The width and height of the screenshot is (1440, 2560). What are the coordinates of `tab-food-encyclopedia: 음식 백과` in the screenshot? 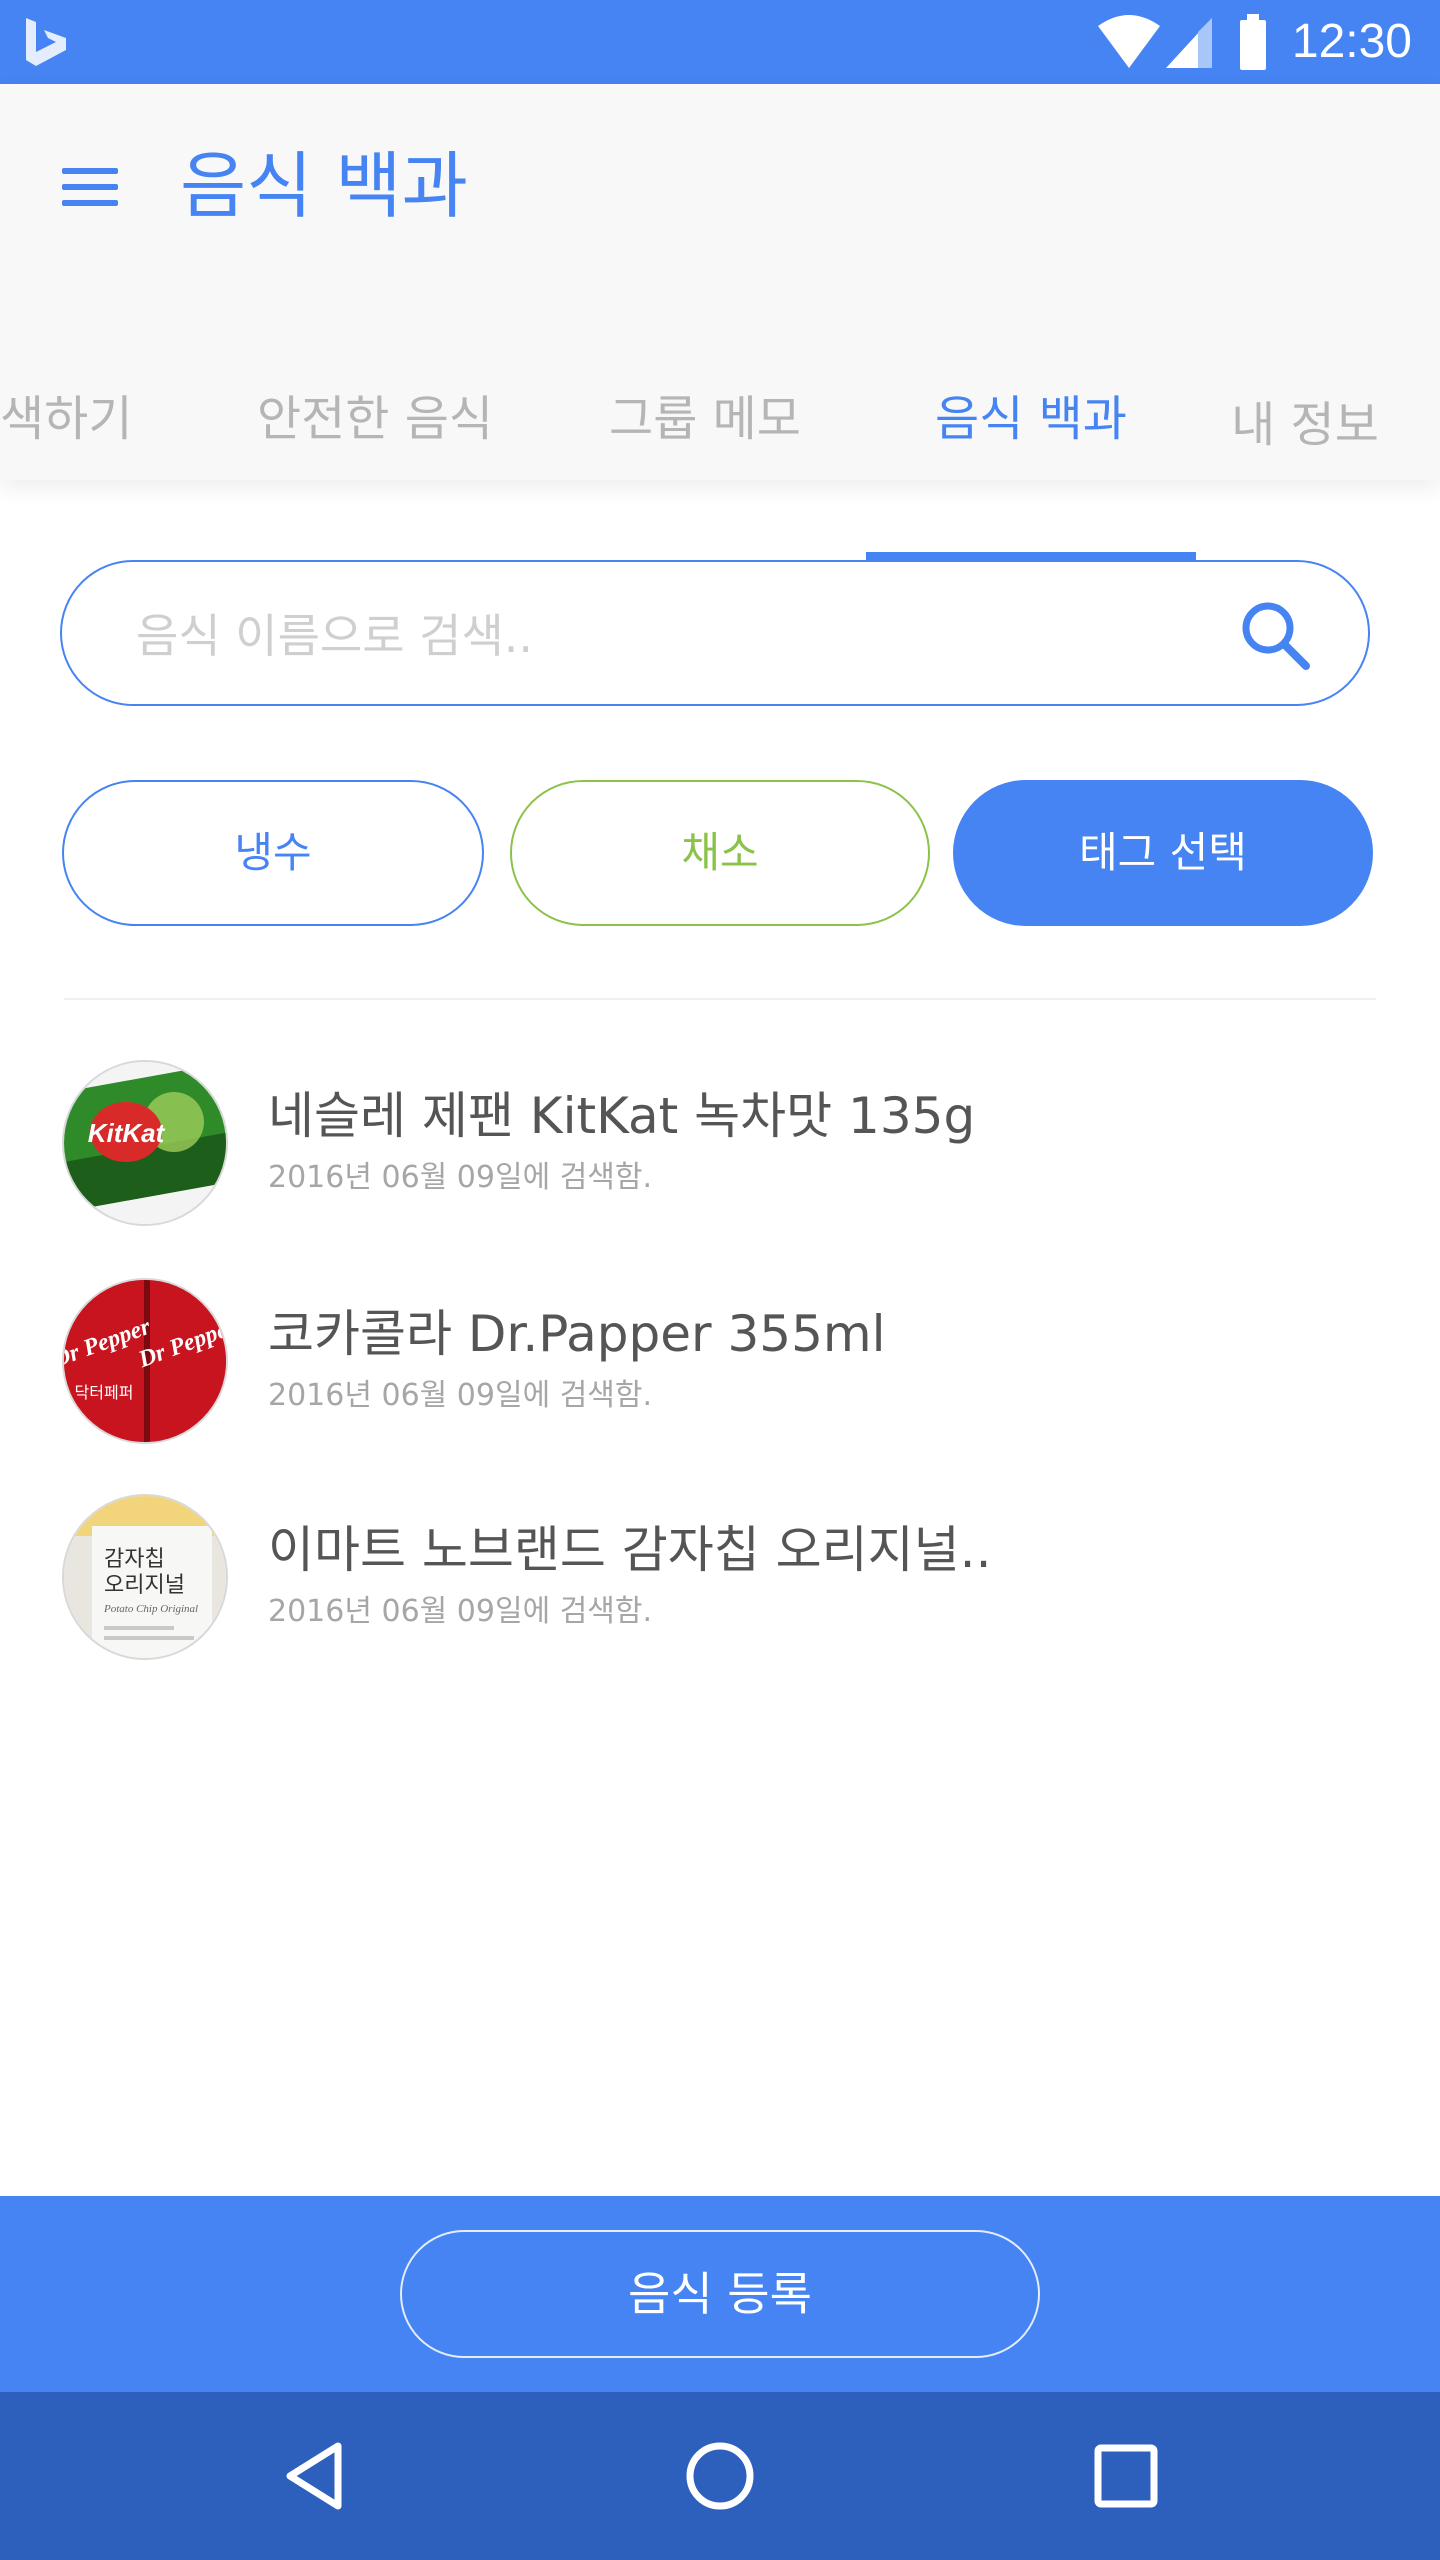 It's located at (1031, 417).